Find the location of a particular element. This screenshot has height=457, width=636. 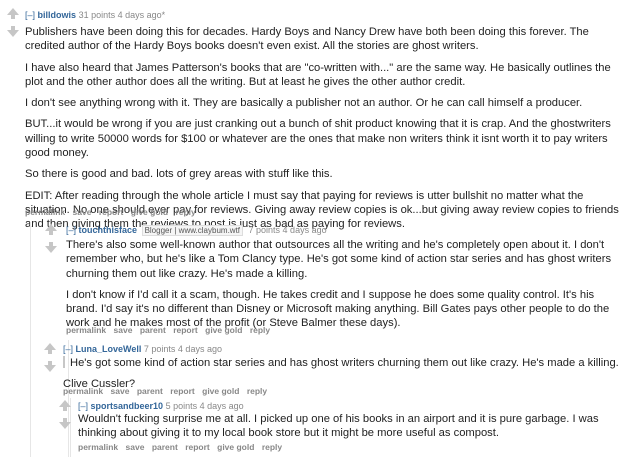

thread-line is located at coordinates (30, 339).